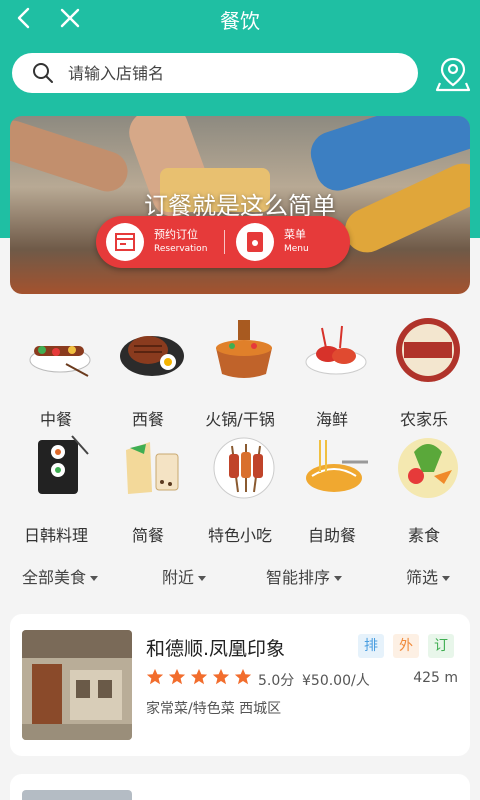 The image size is (480, 800). What do you see at coordinates (178, 577) in the screenshot?
I see `filter-label: 附近` at bounding box center [178, 577].